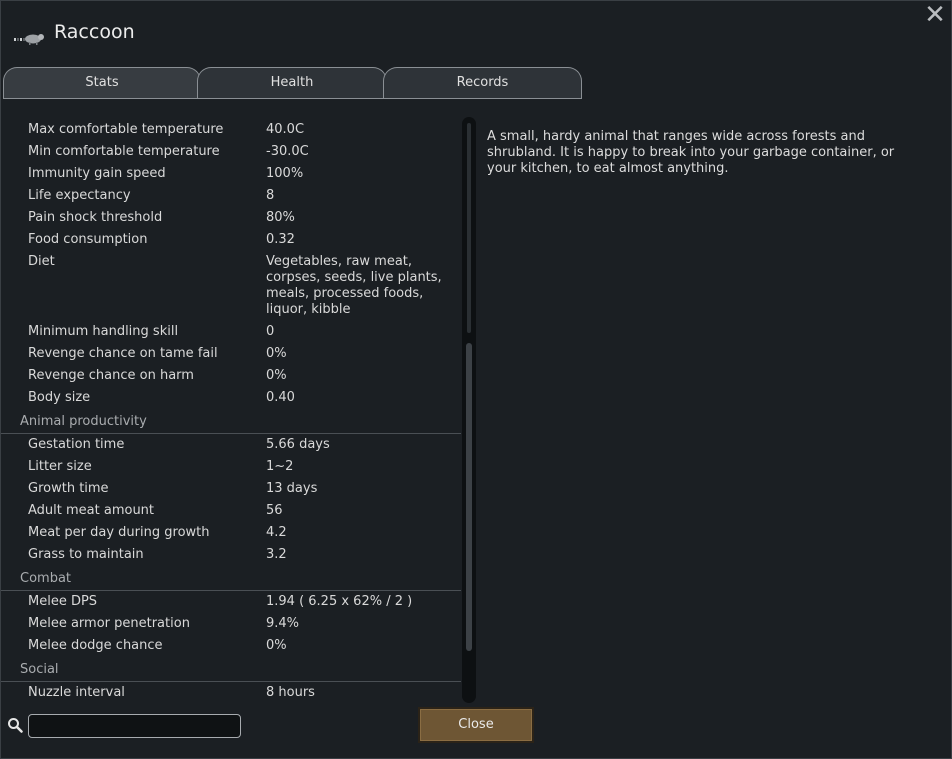 Image resolution: width=952 pixels, height=759 pixels. What do you see at coordinates (134, 726) in the screenshot?
I see `search-input` at bounding box center [134, 726].